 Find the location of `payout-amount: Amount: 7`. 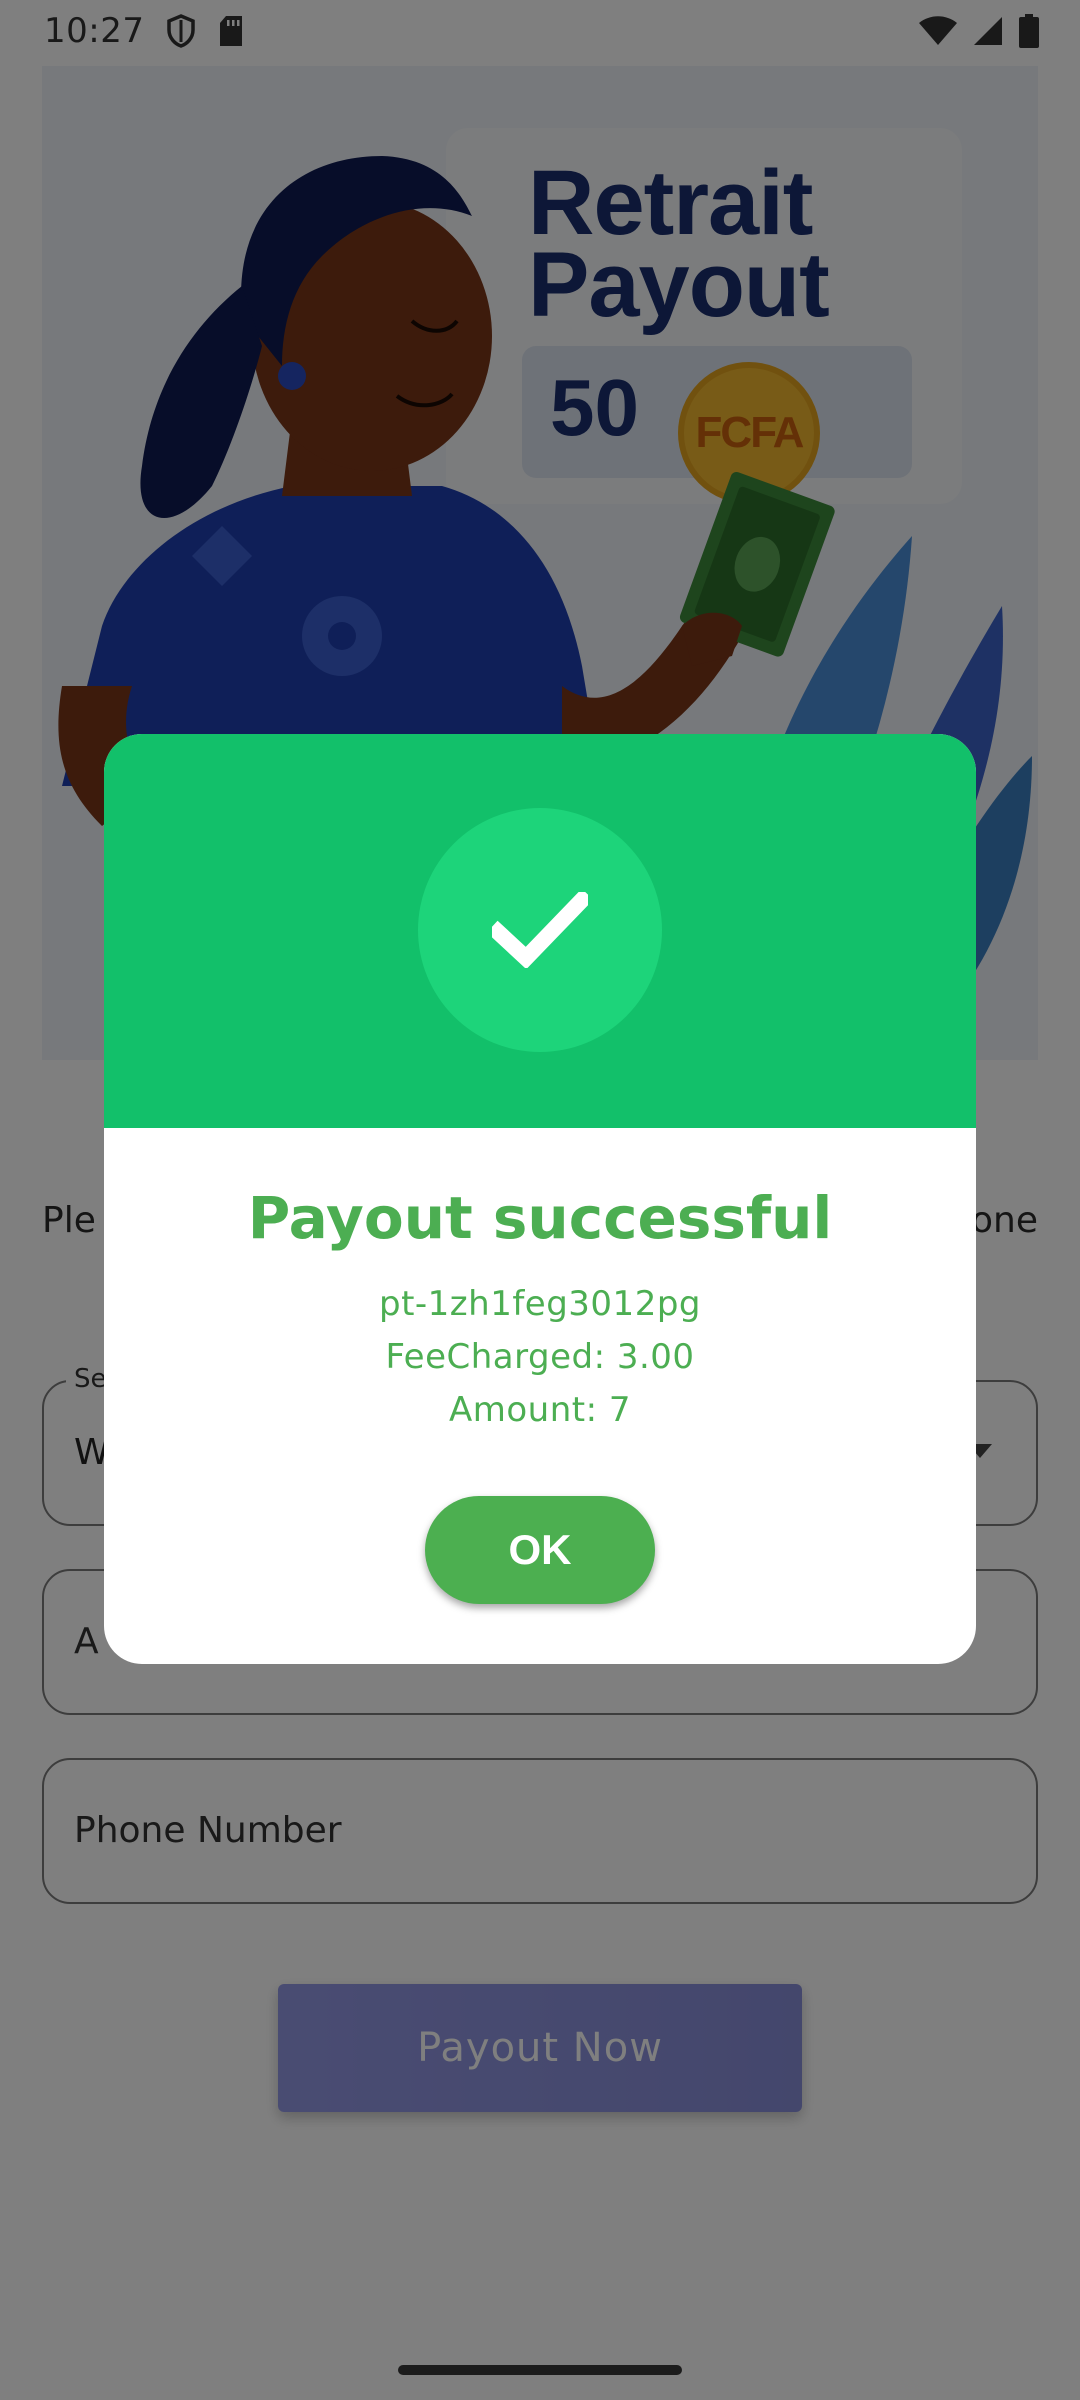

payout-amount: Amount: 7 is located at coordinates (539, 1410).